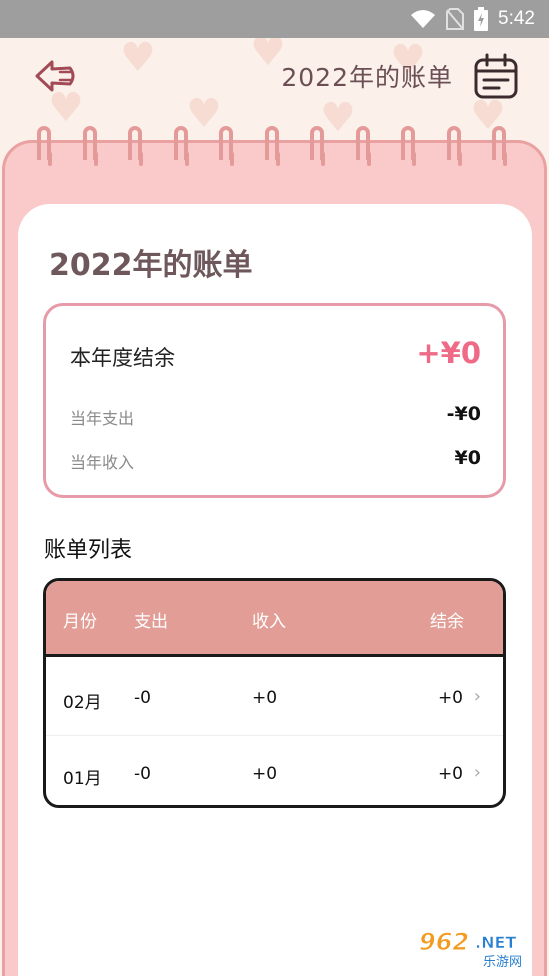 Image resolution: width=549 pixels, height=976 pixels. Describe the element at coordinates (151, 622) in the screenshot. I see `header-expense: 支出` at that location.